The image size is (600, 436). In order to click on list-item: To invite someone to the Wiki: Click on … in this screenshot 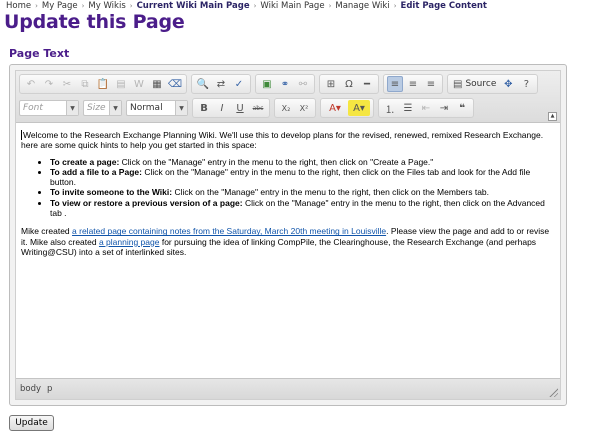, I will do `click(302, 192)`.